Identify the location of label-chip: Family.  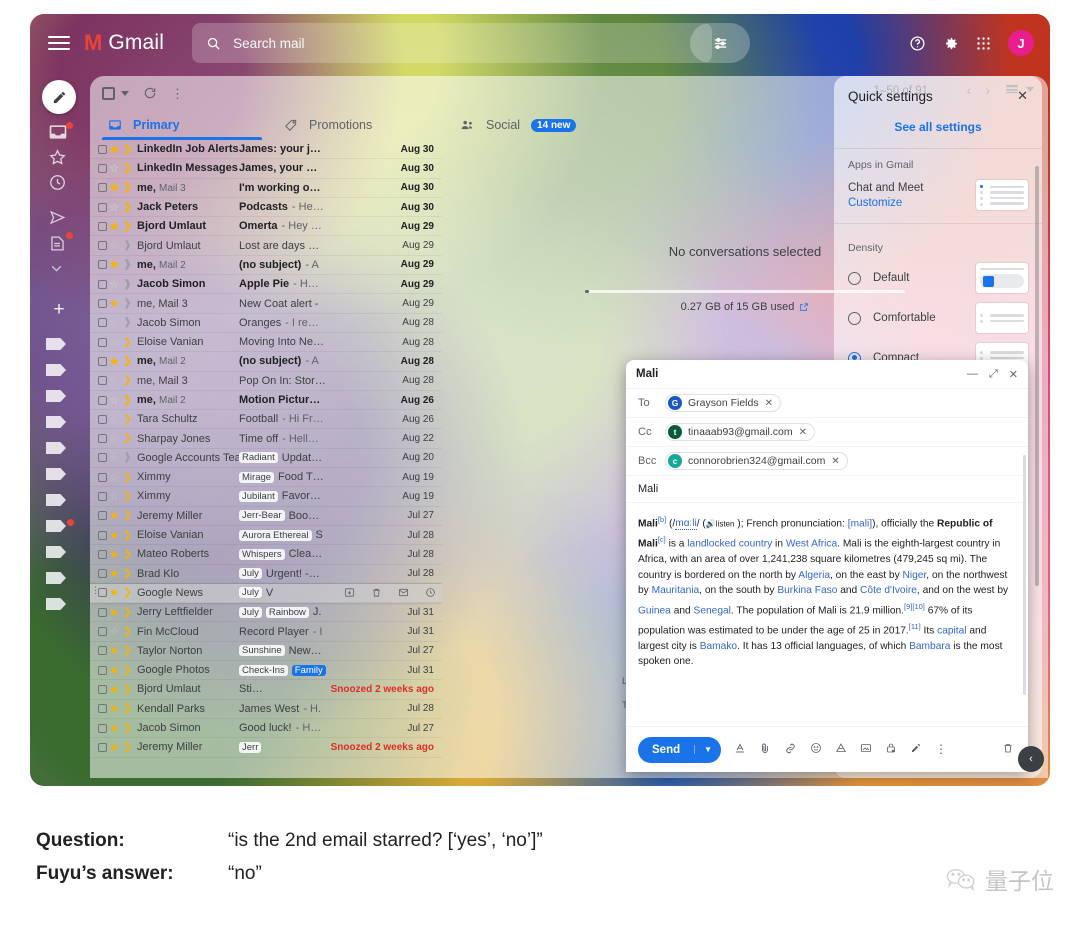
(308, 670).